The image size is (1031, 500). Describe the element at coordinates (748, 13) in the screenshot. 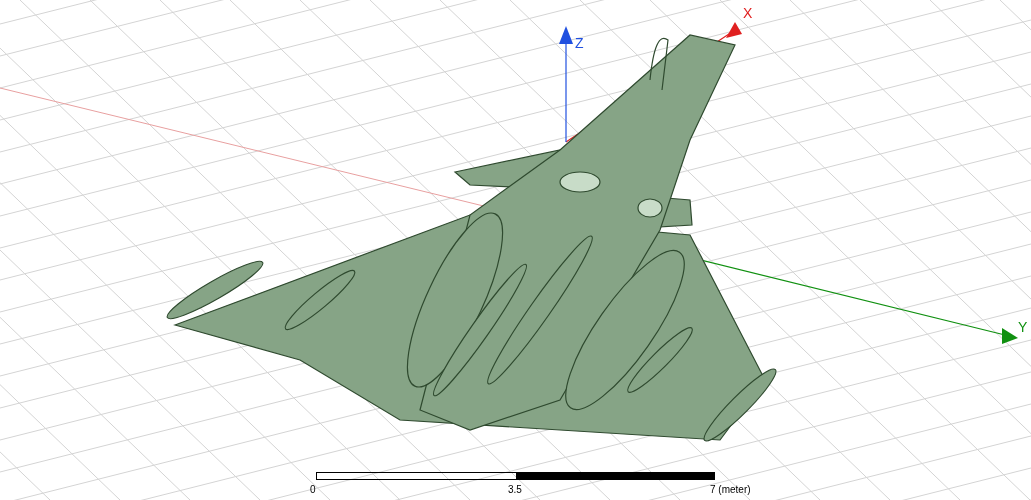

I see `axis-label: X` at that location.